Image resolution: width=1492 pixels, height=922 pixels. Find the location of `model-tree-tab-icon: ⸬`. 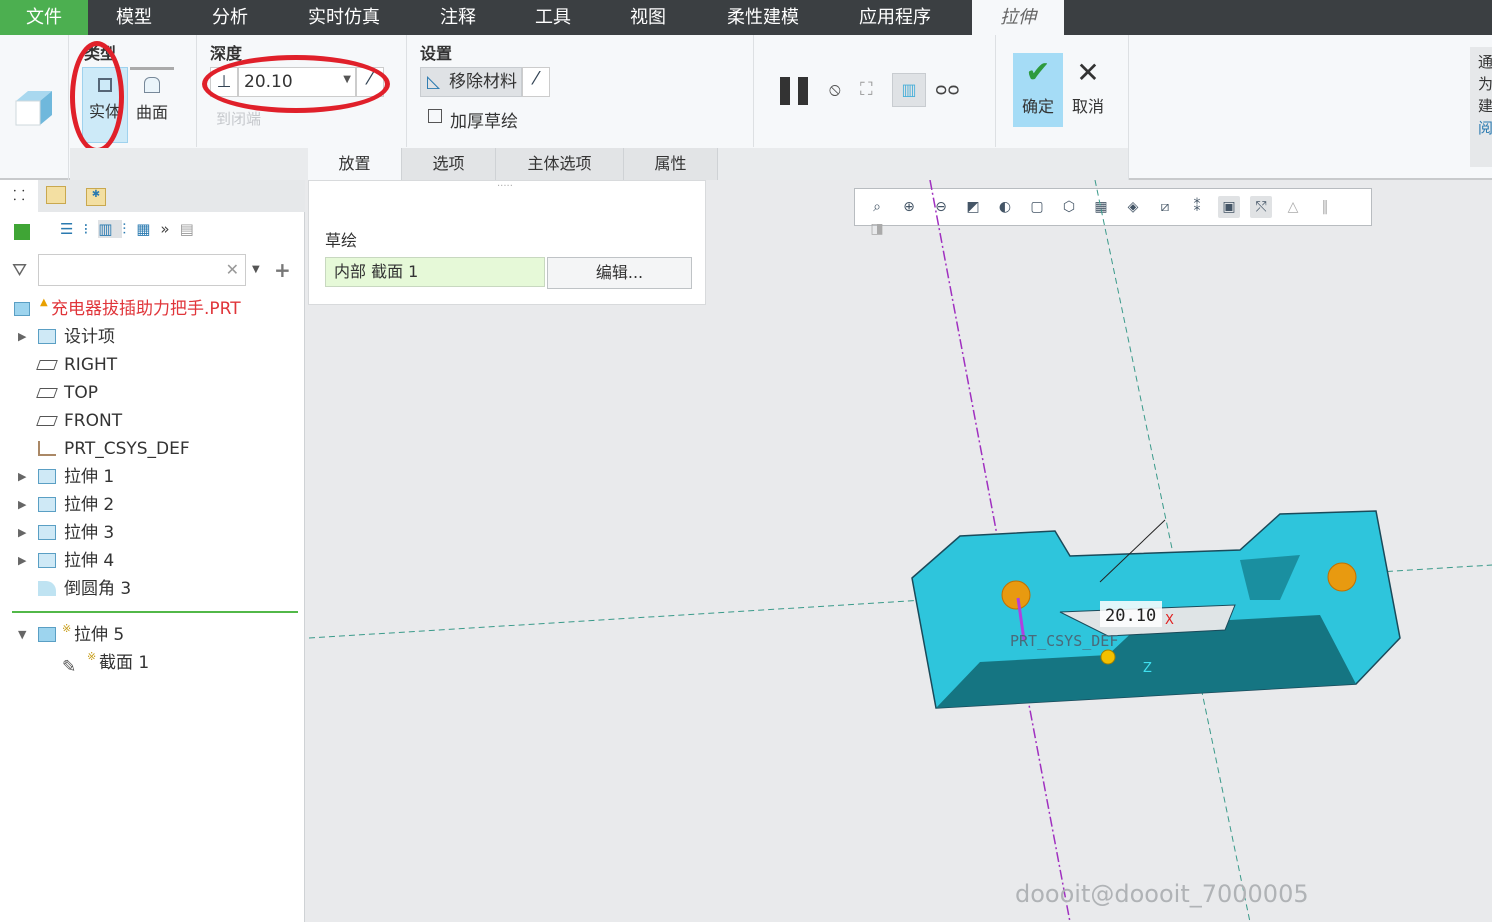

model-tree-tab-icon: ⸬ is located at coordinates (19, 196).